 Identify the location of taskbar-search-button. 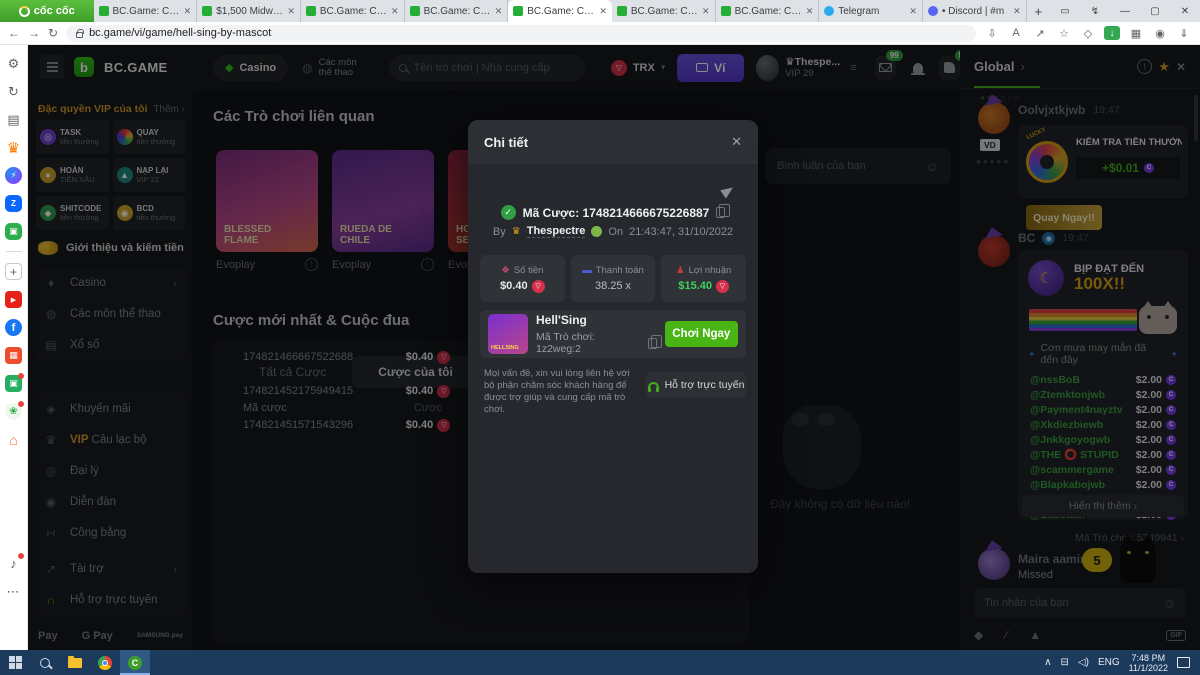
(45, 662).